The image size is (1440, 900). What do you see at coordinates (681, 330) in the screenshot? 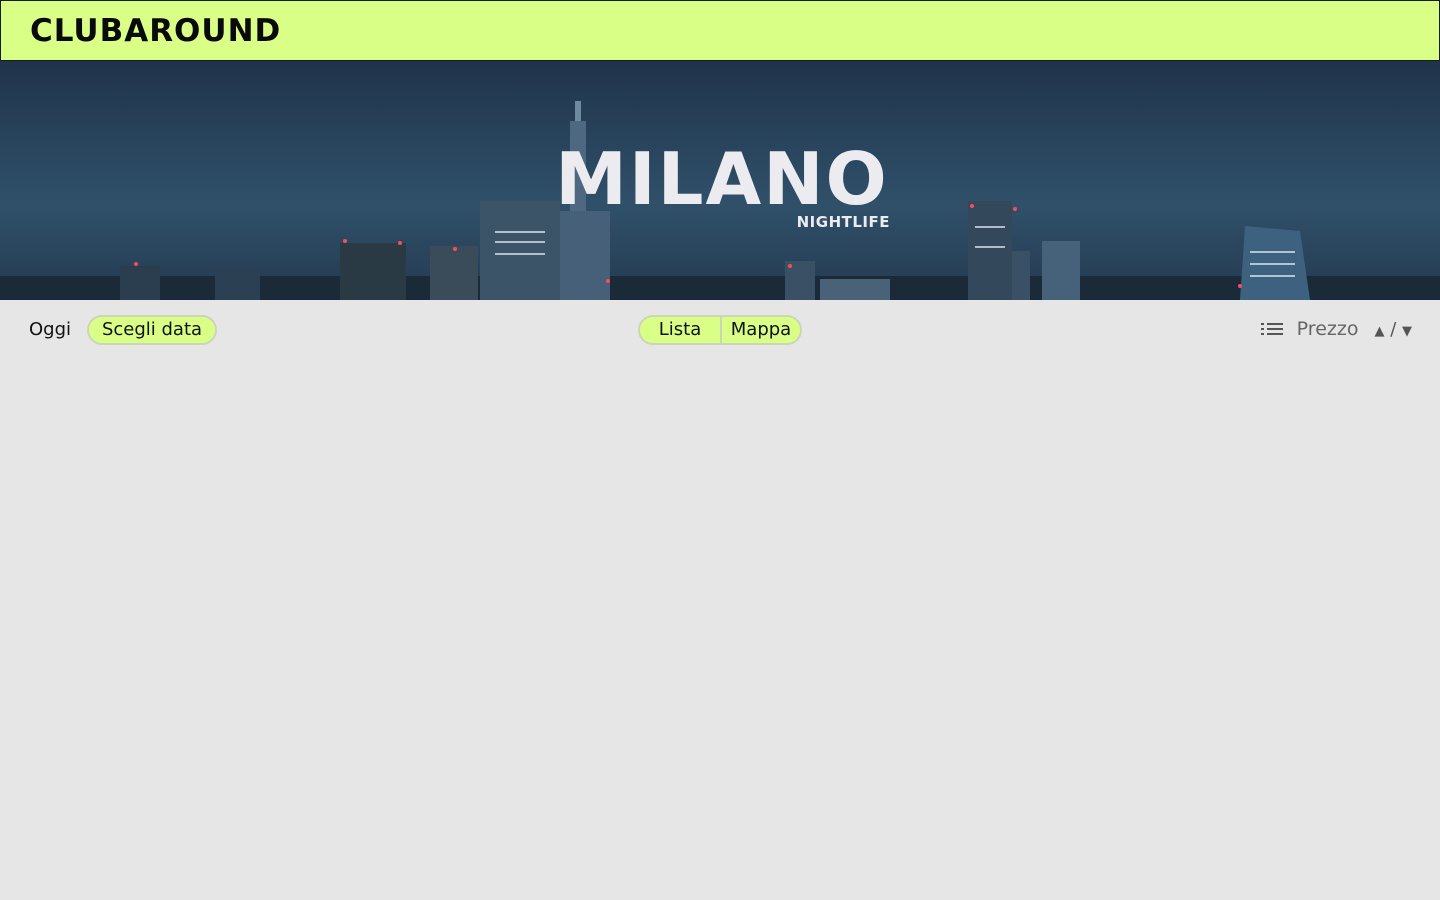
I see `list-view-button: Lista` at bounding box center [681, 330].